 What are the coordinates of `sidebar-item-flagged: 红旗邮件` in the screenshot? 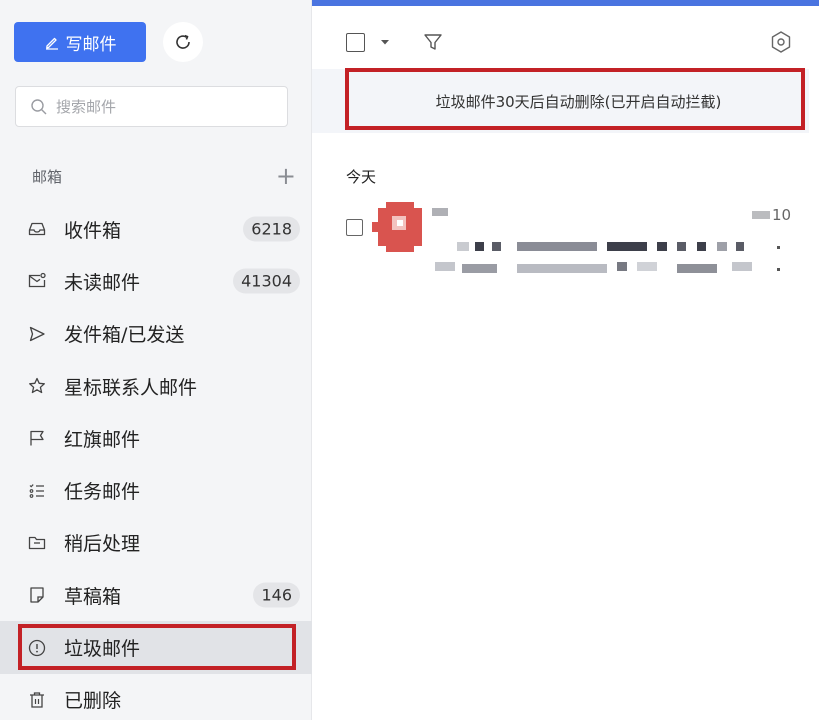 It's located at (156, 438).